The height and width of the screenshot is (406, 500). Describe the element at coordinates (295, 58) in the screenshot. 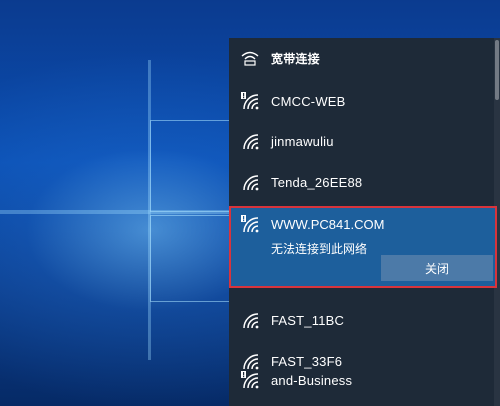

I see `broadband-label: 宽带连接` at that location.